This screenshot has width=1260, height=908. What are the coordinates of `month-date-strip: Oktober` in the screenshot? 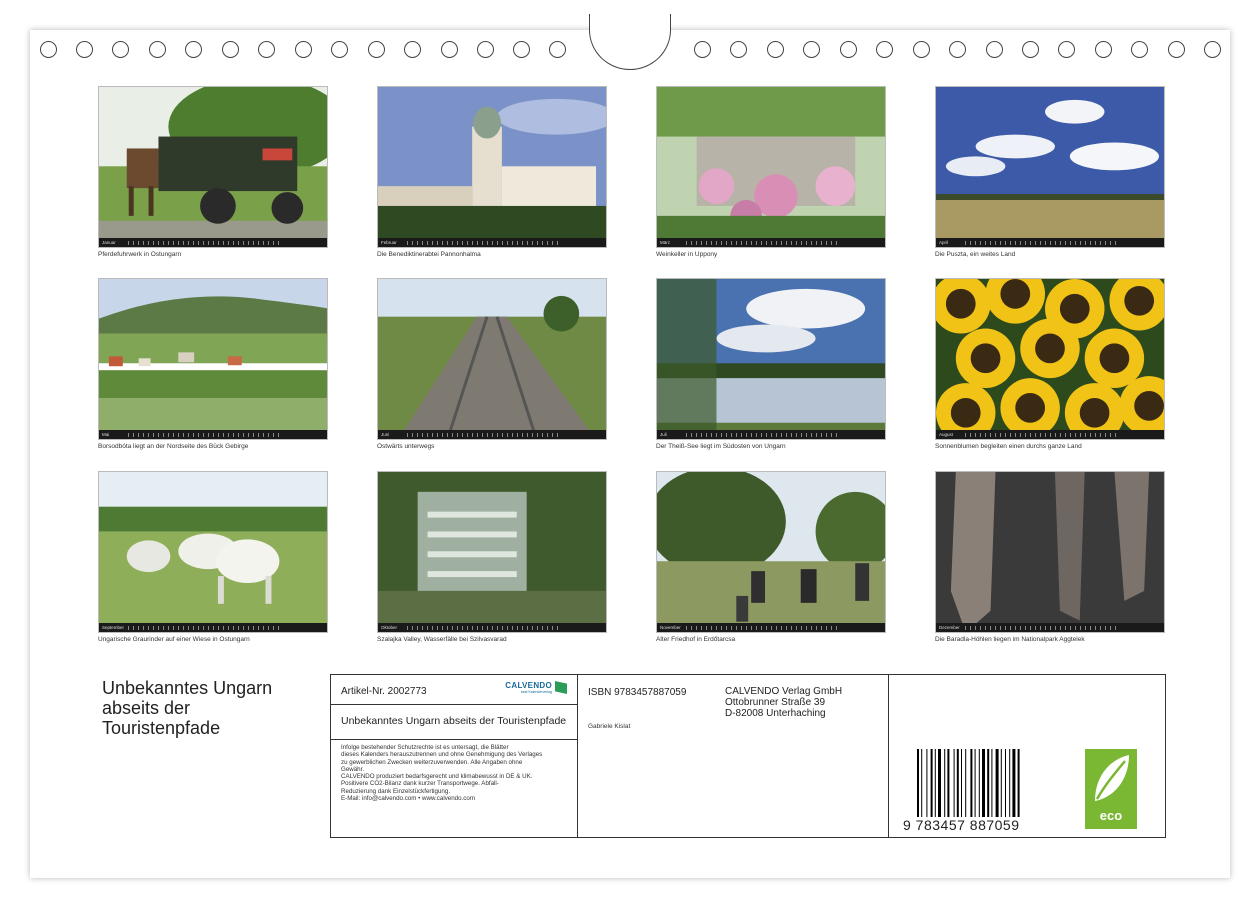 It's located at (492, 627).